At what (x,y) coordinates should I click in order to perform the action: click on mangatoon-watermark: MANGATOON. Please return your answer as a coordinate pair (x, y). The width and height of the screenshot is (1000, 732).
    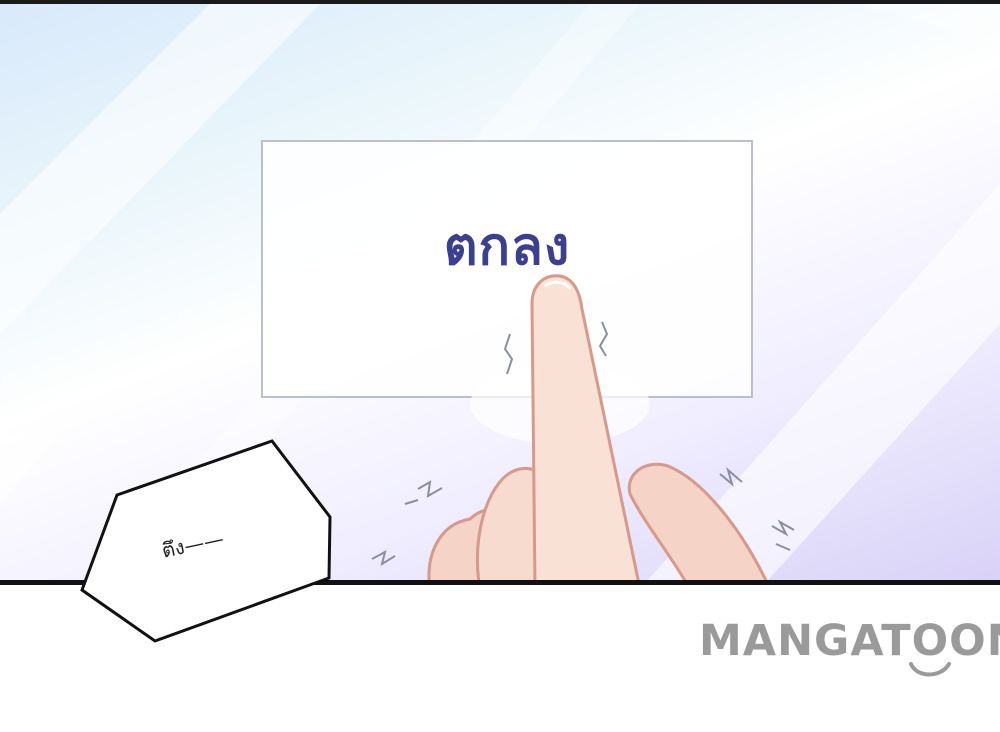
    Looking at the image, I should click on (849, 641).